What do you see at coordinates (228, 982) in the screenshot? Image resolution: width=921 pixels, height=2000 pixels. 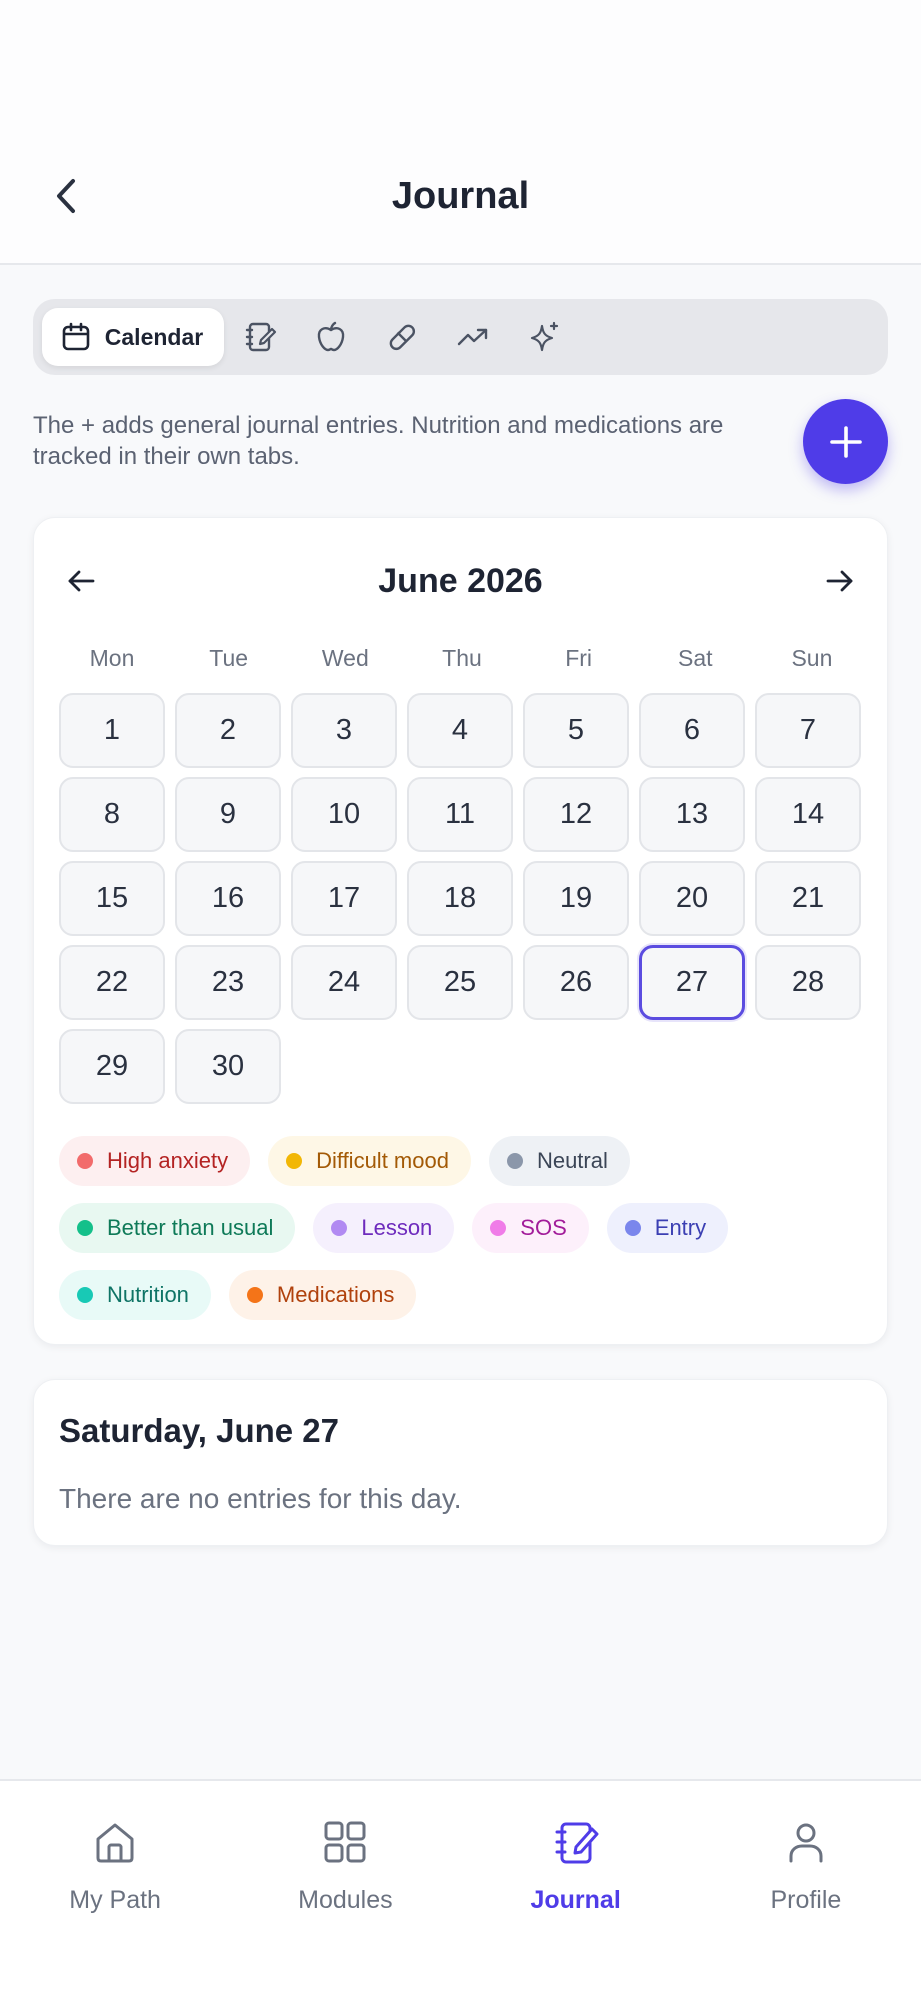 I see `calendar-day: 23` at bounding box center [228, 982].